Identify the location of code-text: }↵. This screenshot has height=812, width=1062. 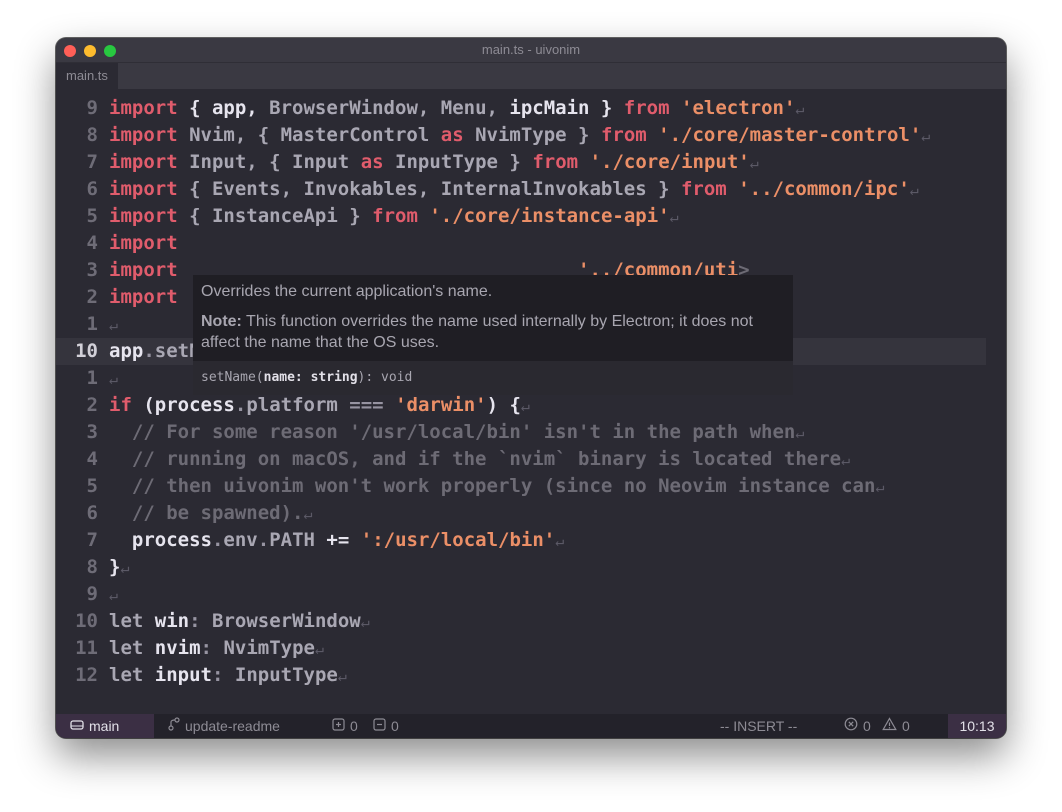
(119, 567).